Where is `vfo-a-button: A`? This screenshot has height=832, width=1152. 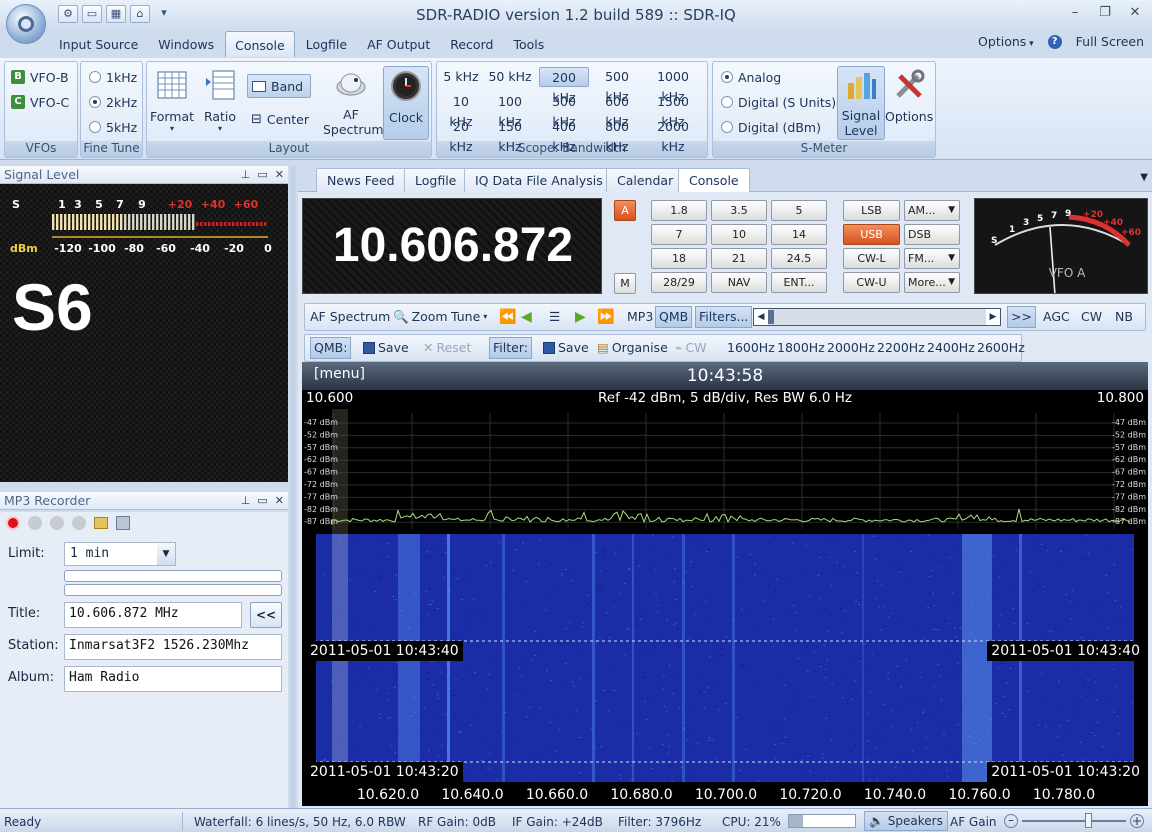 vfo-a-button: A is located at coordinates (625, 210).